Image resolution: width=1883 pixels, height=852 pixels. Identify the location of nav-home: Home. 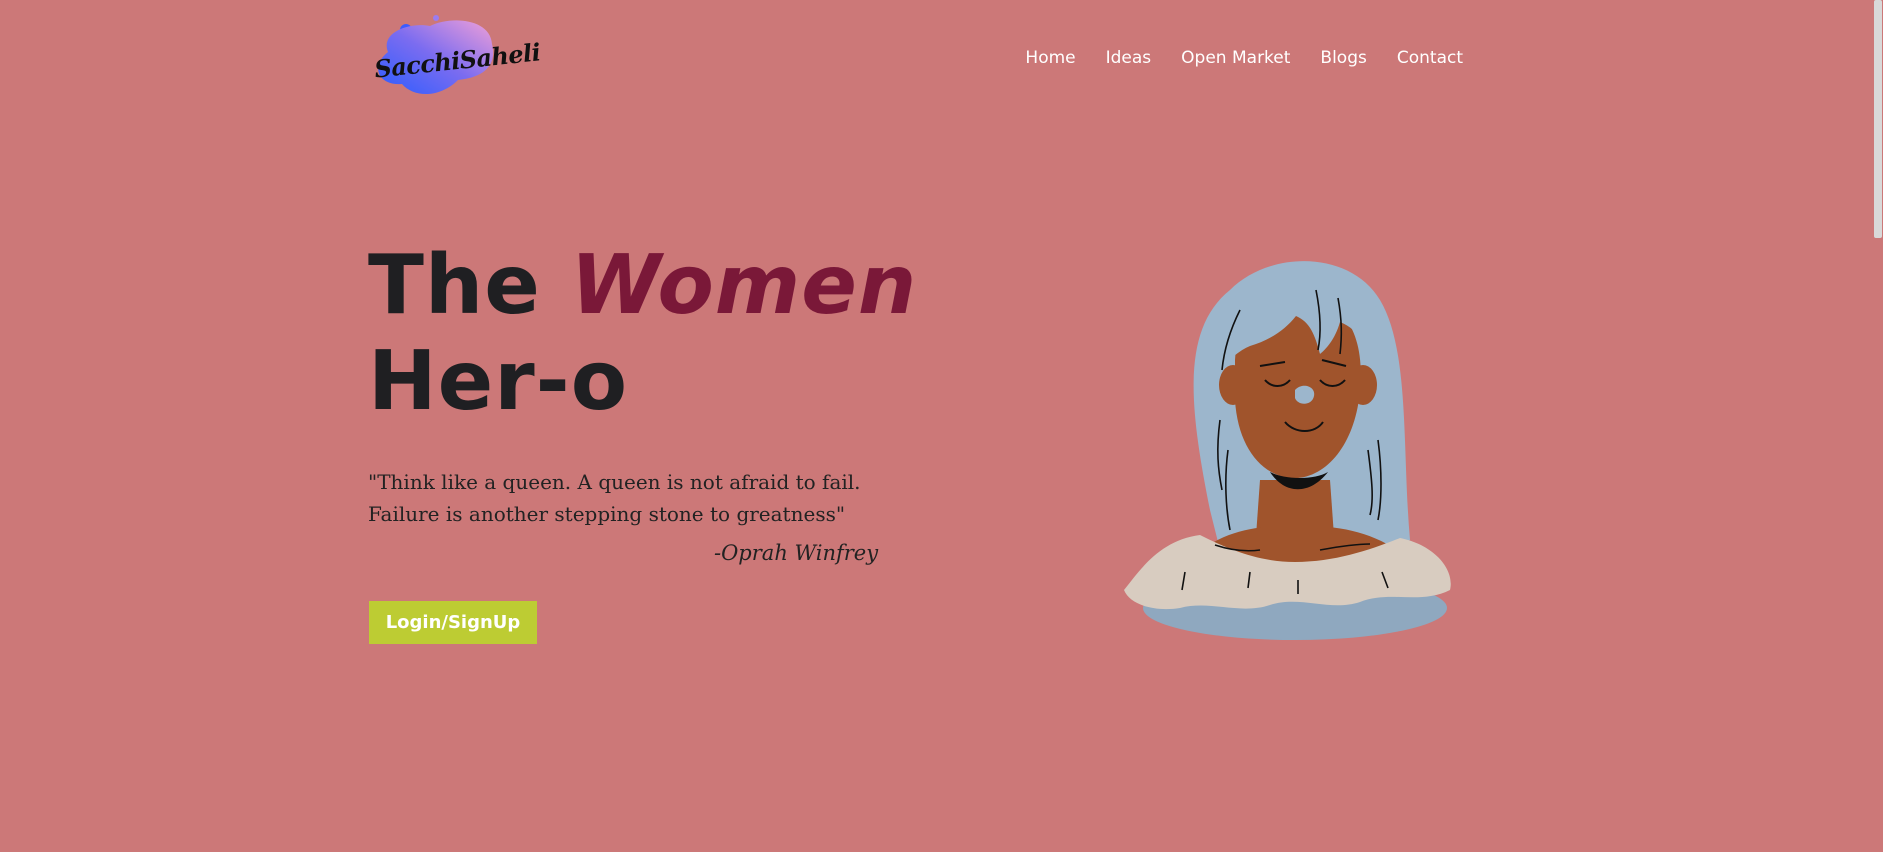
(1050, 58).